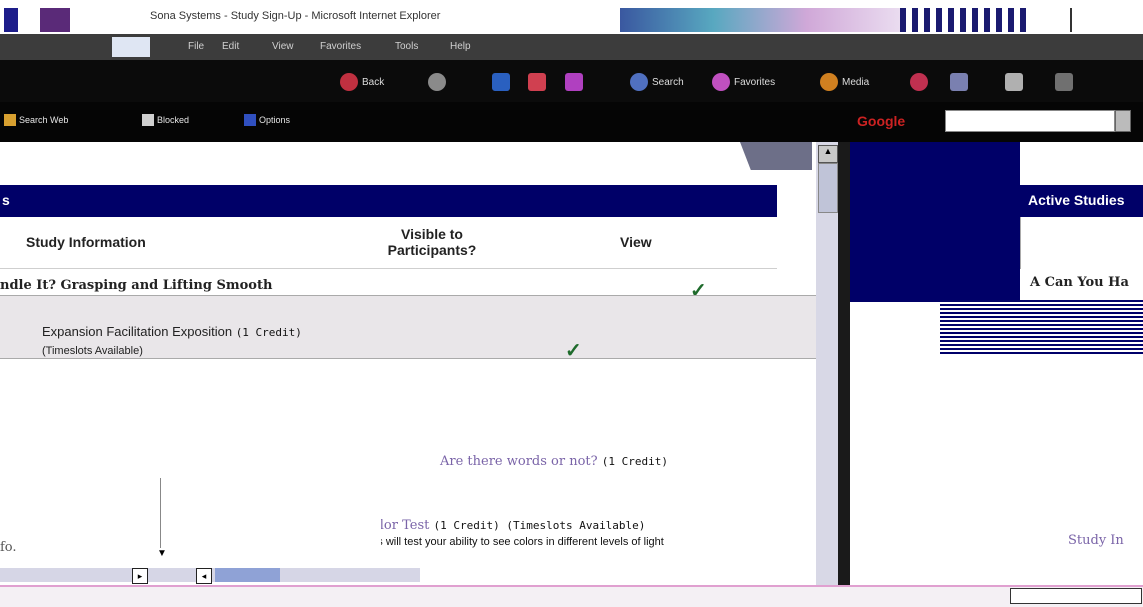  What do you see at coordinates (247, 575) in the screenshot?
I see `horizontal-scroll-thumb` at bounding box center [247, 575].